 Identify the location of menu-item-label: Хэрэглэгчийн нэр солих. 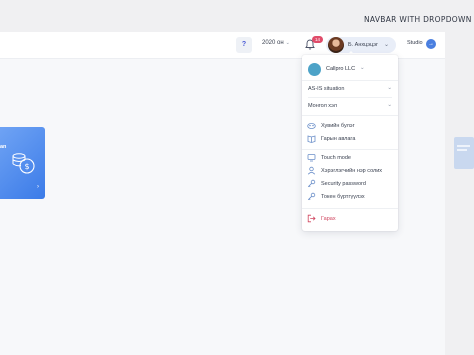
(352, 171).